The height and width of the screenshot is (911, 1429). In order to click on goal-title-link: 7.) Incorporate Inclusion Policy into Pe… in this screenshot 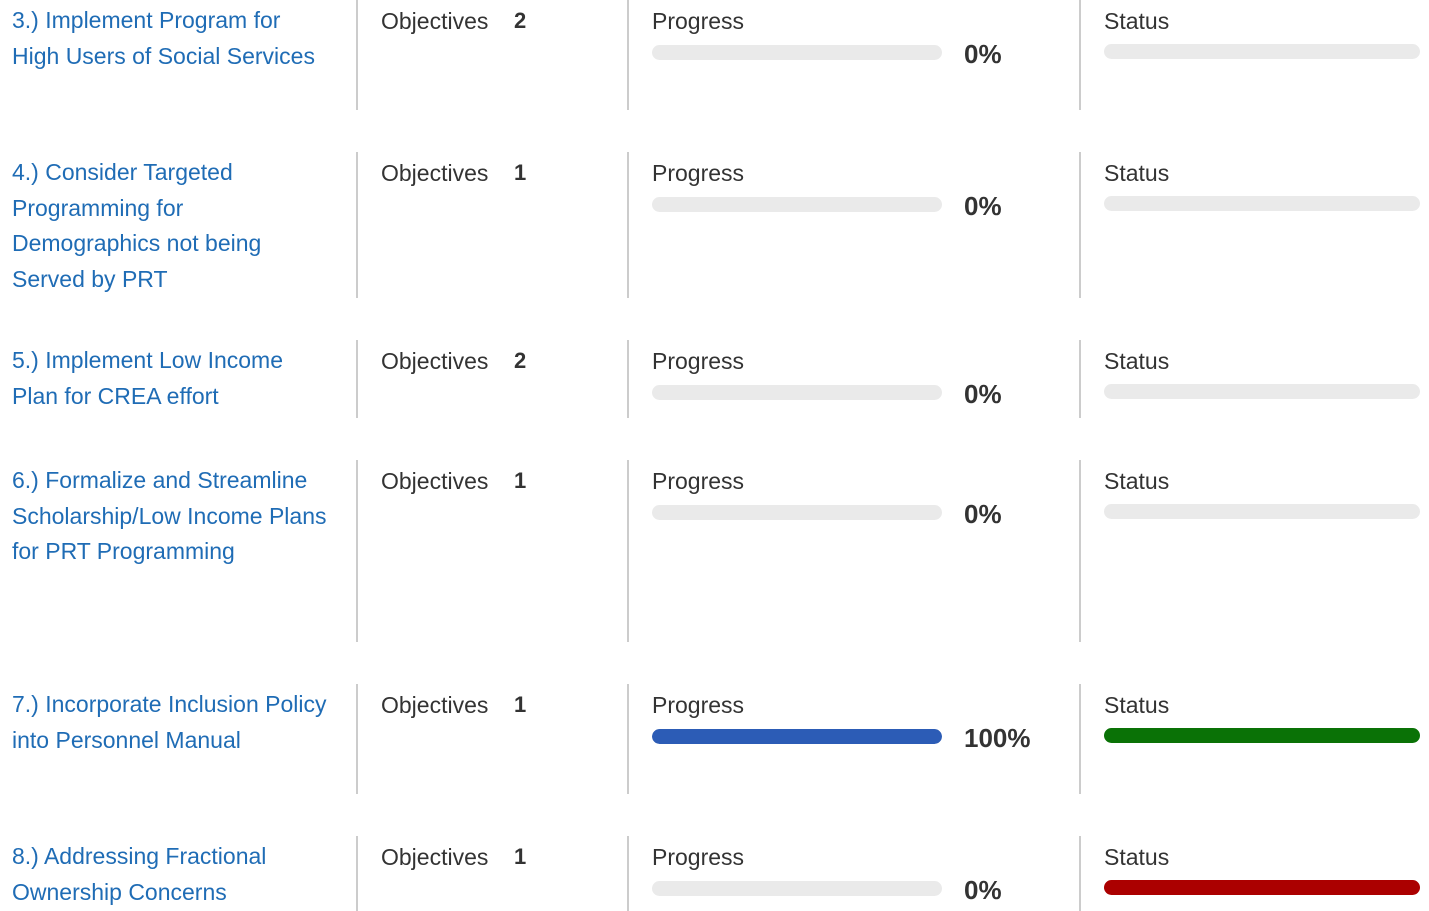, I will do `click(172, 721)`.